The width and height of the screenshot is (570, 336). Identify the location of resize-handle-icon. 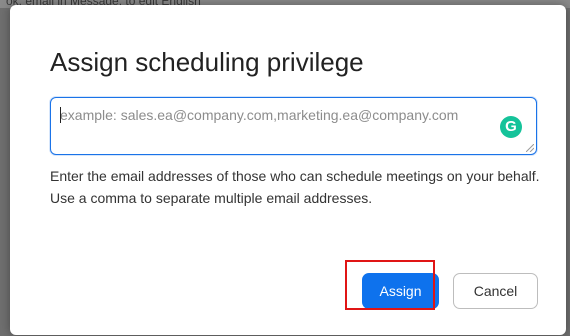
(530, 148).